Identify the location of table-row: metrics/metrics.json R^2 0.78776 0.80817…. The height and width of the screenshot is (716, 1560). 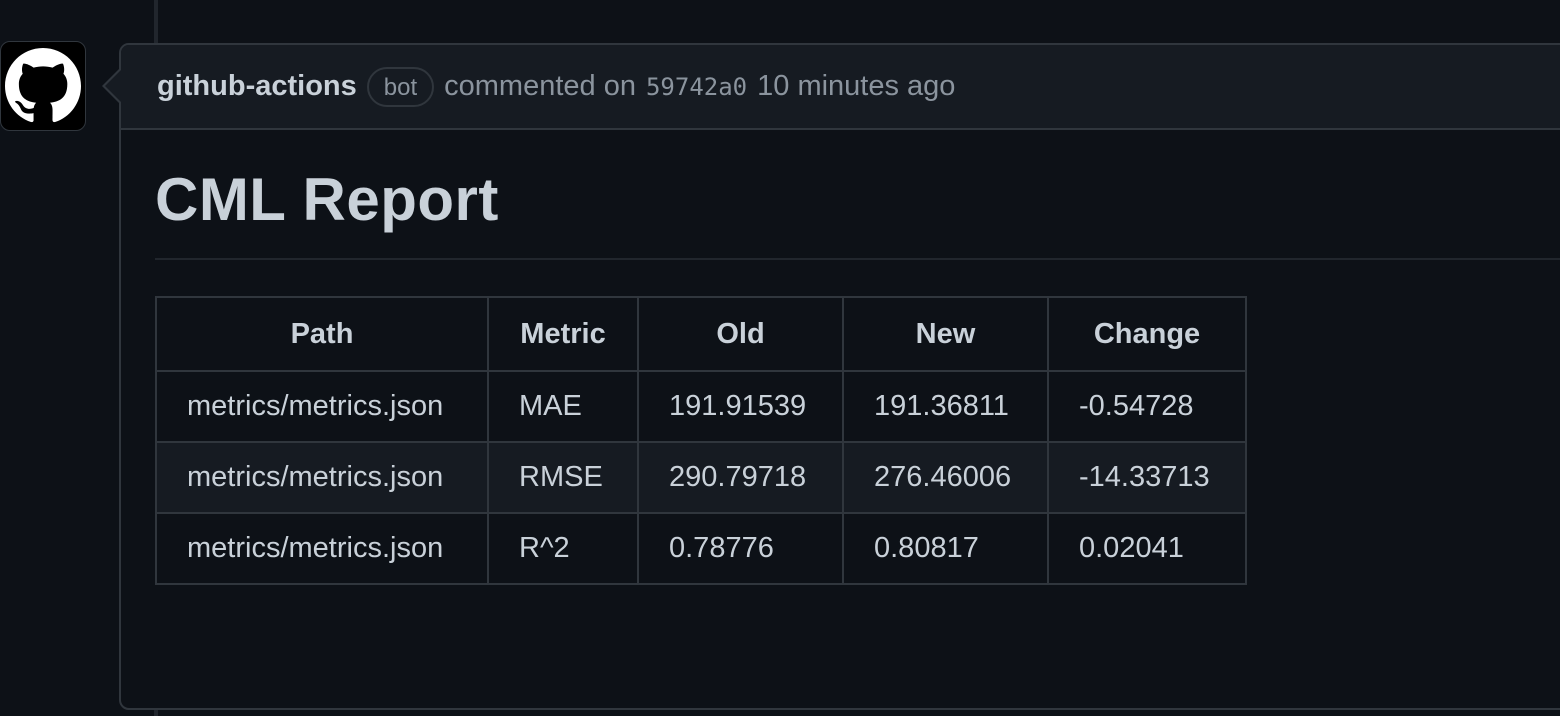
(701, 548).